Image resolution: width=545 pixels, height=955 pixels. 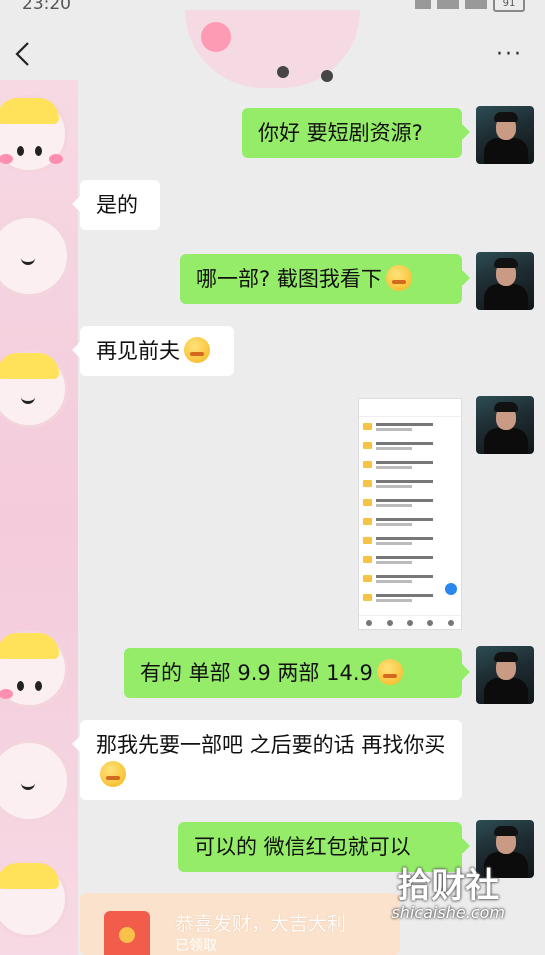 I want to click on chat-header: ···, so click(x=272, y=53).